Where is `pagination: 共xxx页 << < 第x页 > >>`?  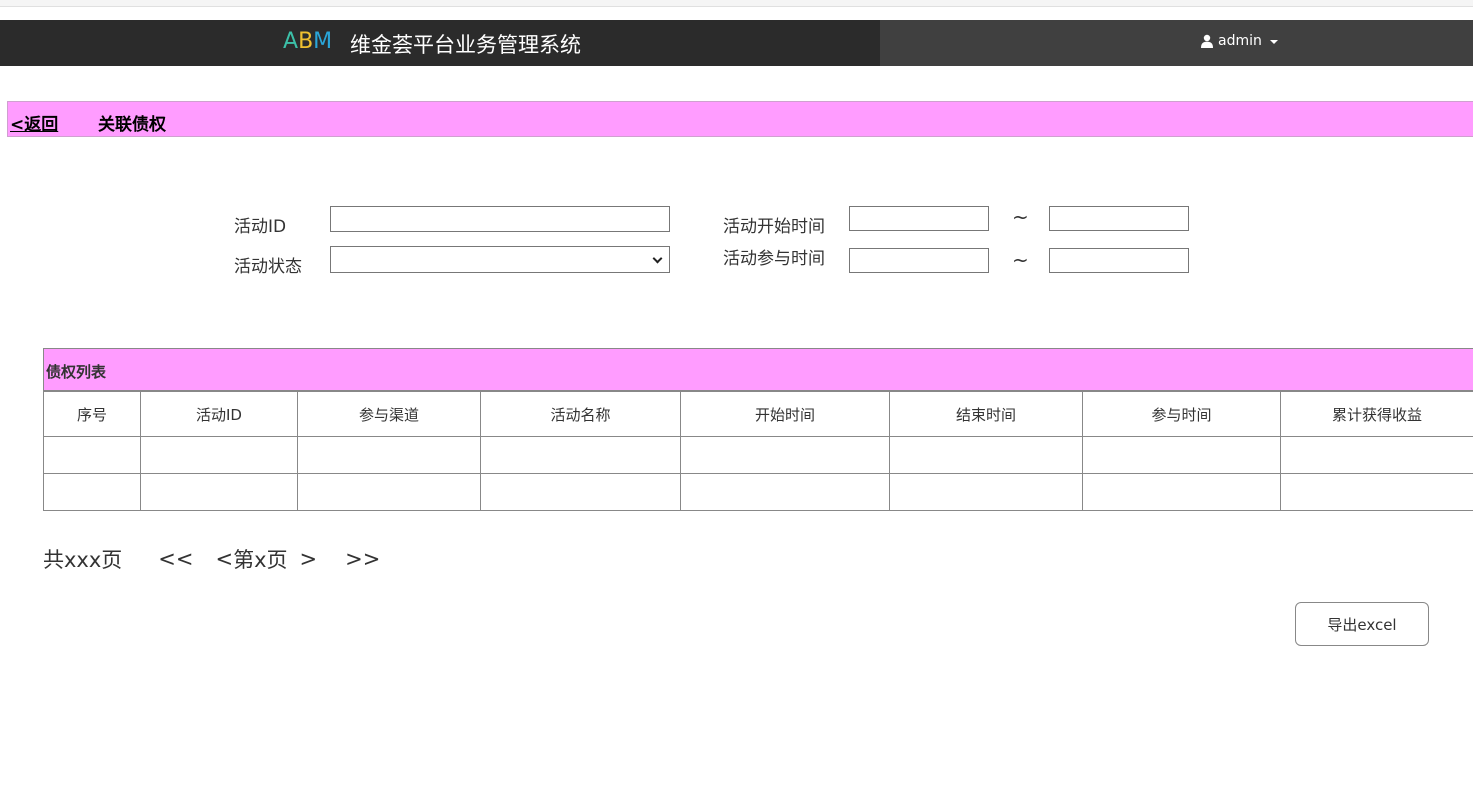
pagination: 共xxx页 << < 第x页 > >> is located at coordinates (211, 559).